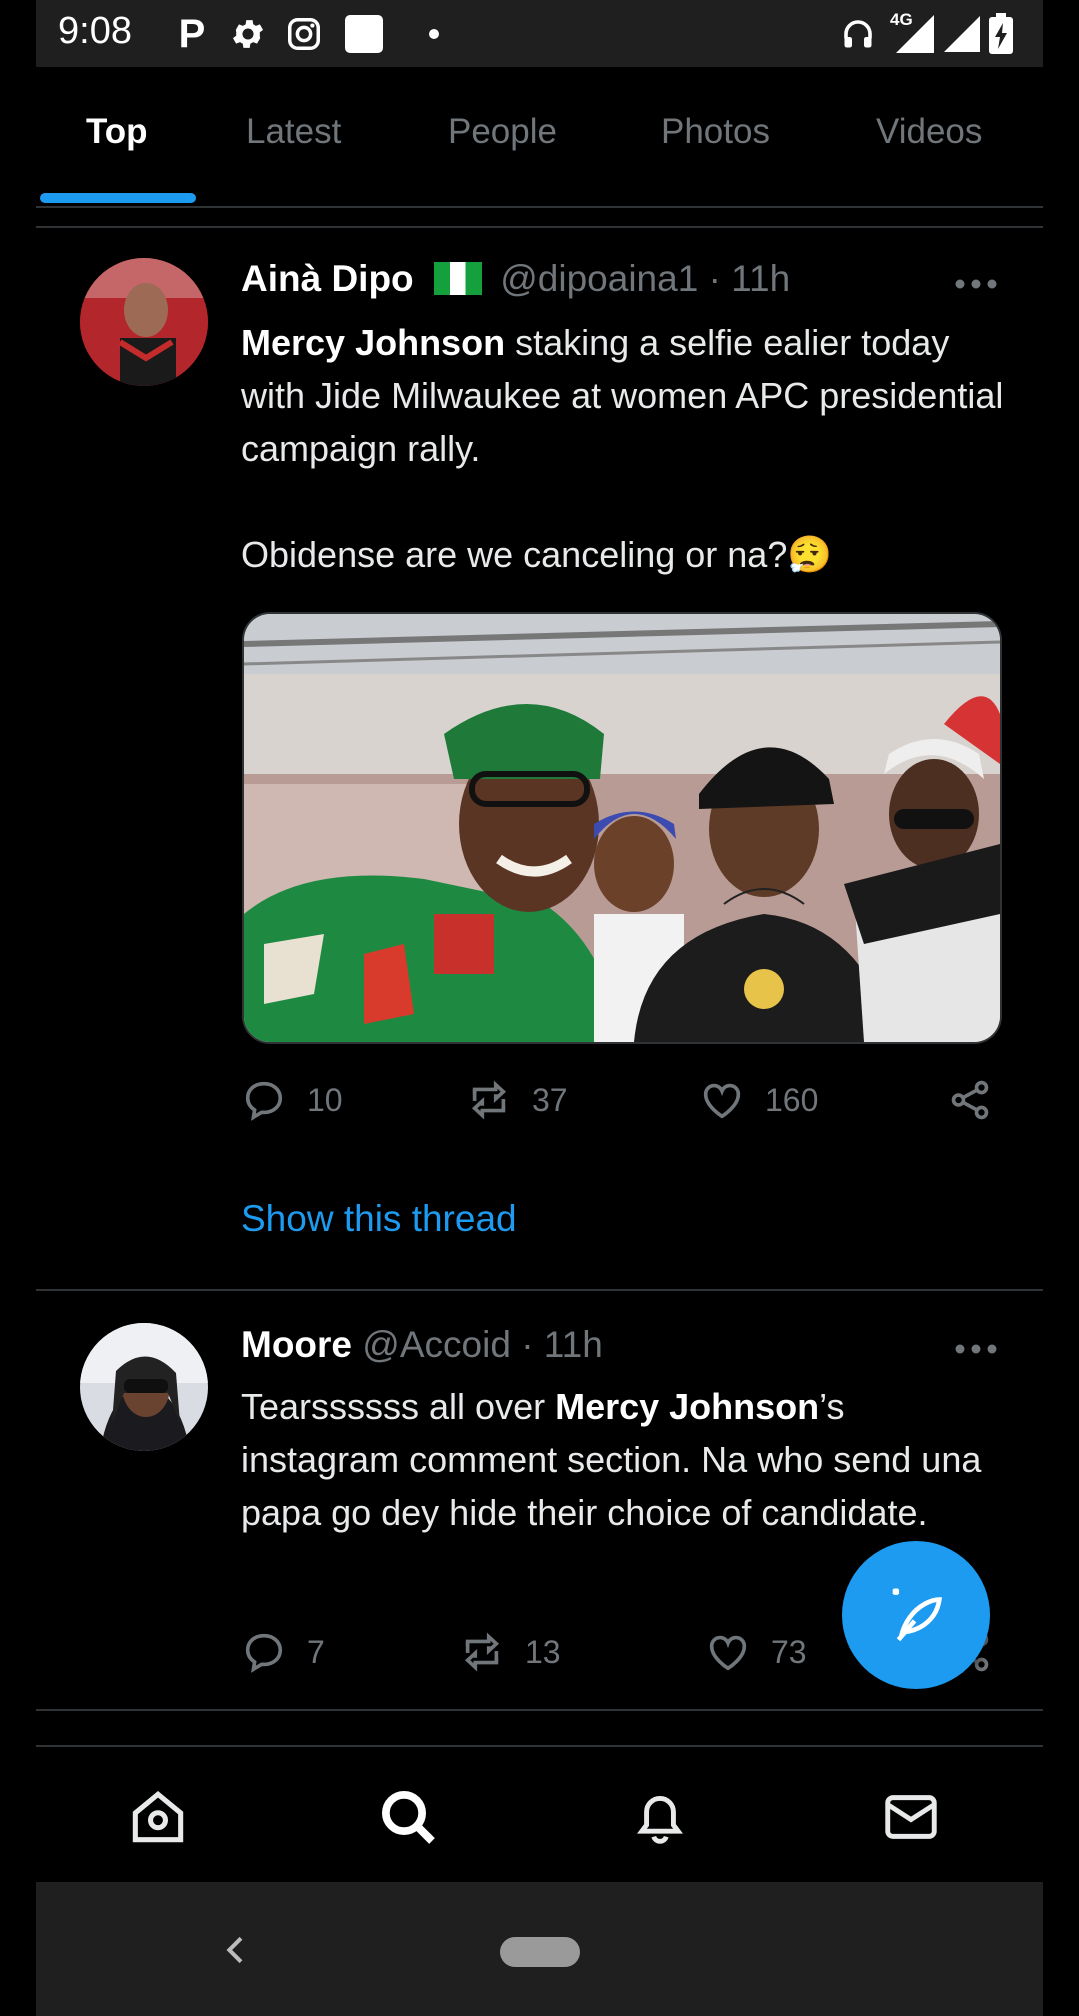 The height and width of the screenshot is (2016, 1079). Describe the element at coordinates (502, 132) in the screenshot. I see `tab-people: People` at that location.